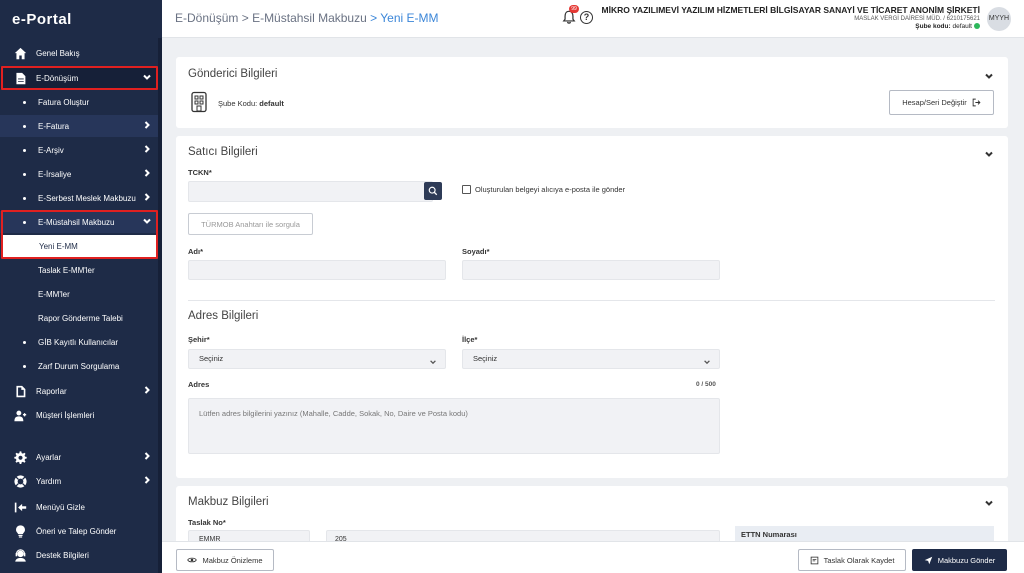  I want to click on sidebar-item-label: E-İrsaliye, so click(55, 174).